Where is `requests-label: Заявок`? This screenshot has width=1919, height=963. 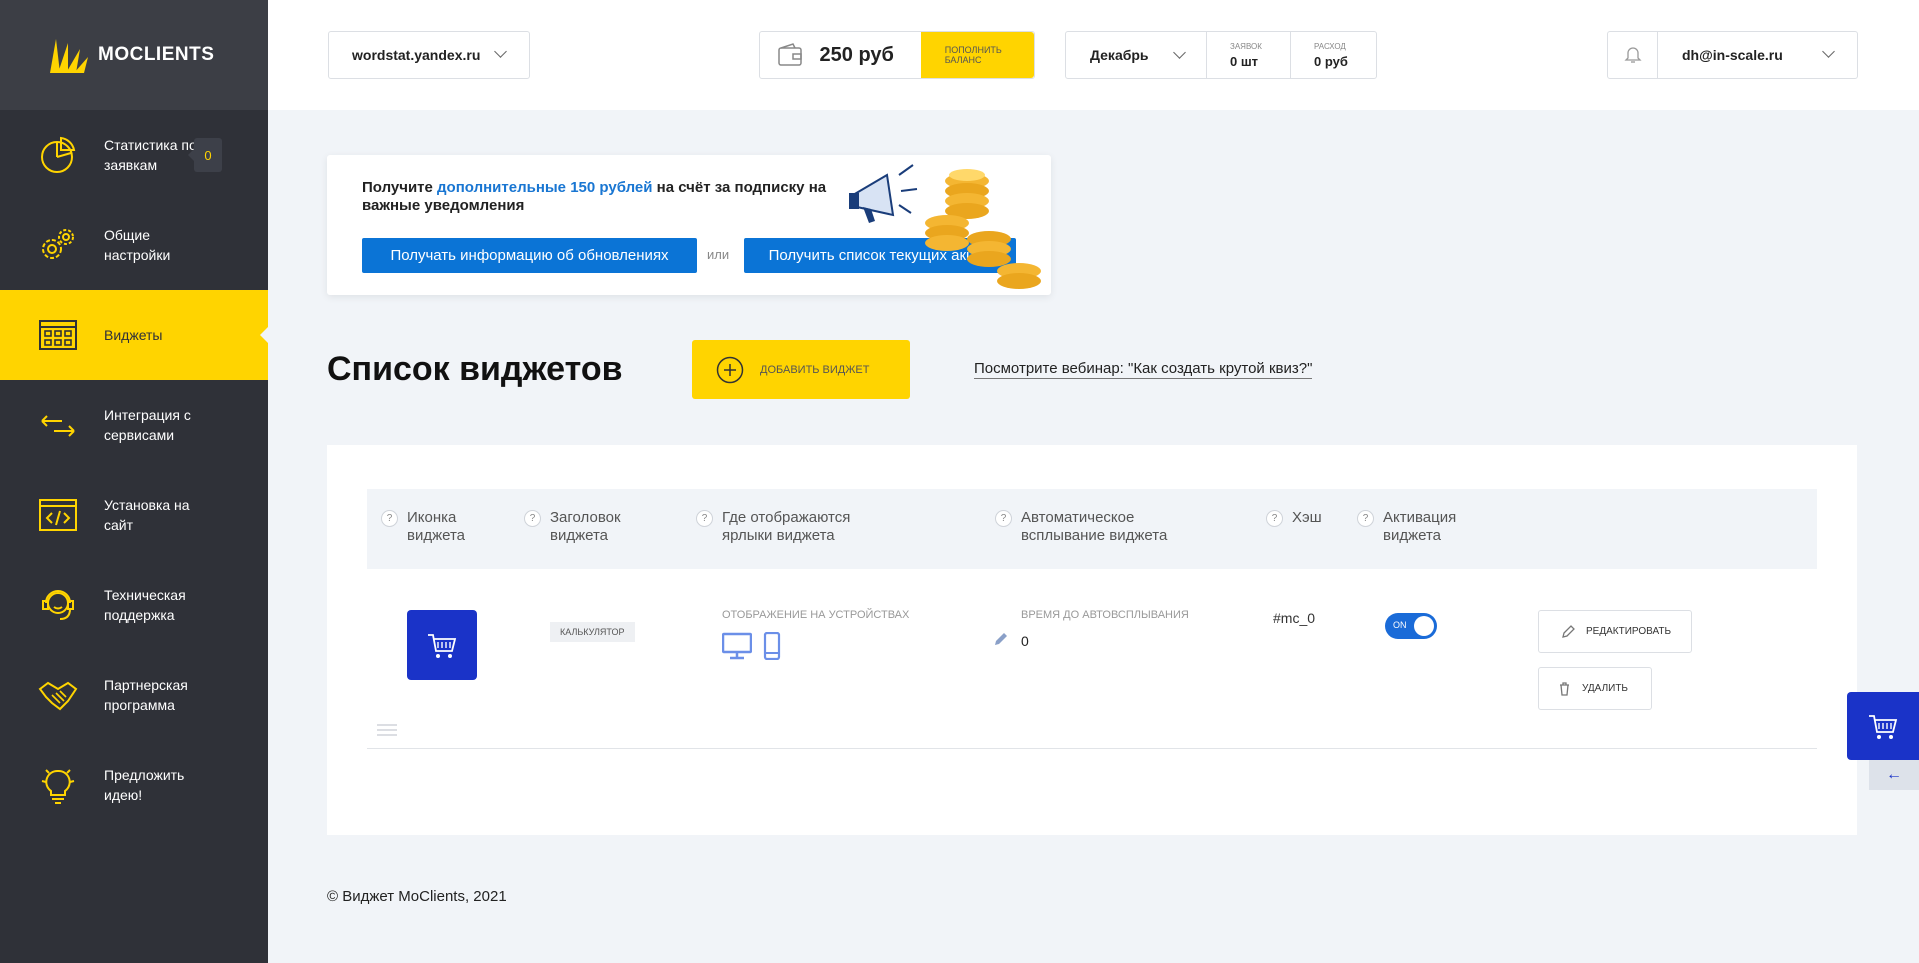
requests-label: Заявок is located at coordinates (1246, 46).